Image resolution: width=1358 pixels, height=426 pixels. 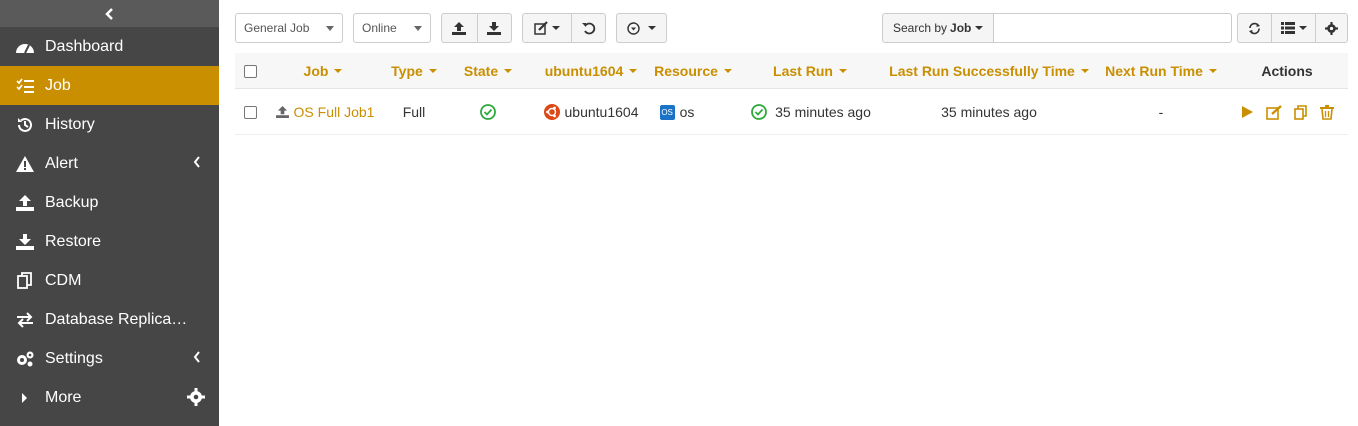 What do you see at coordinates (481, 71) in the screenshot?
I see `column-header-label: State` at bounding box center [481, 71].